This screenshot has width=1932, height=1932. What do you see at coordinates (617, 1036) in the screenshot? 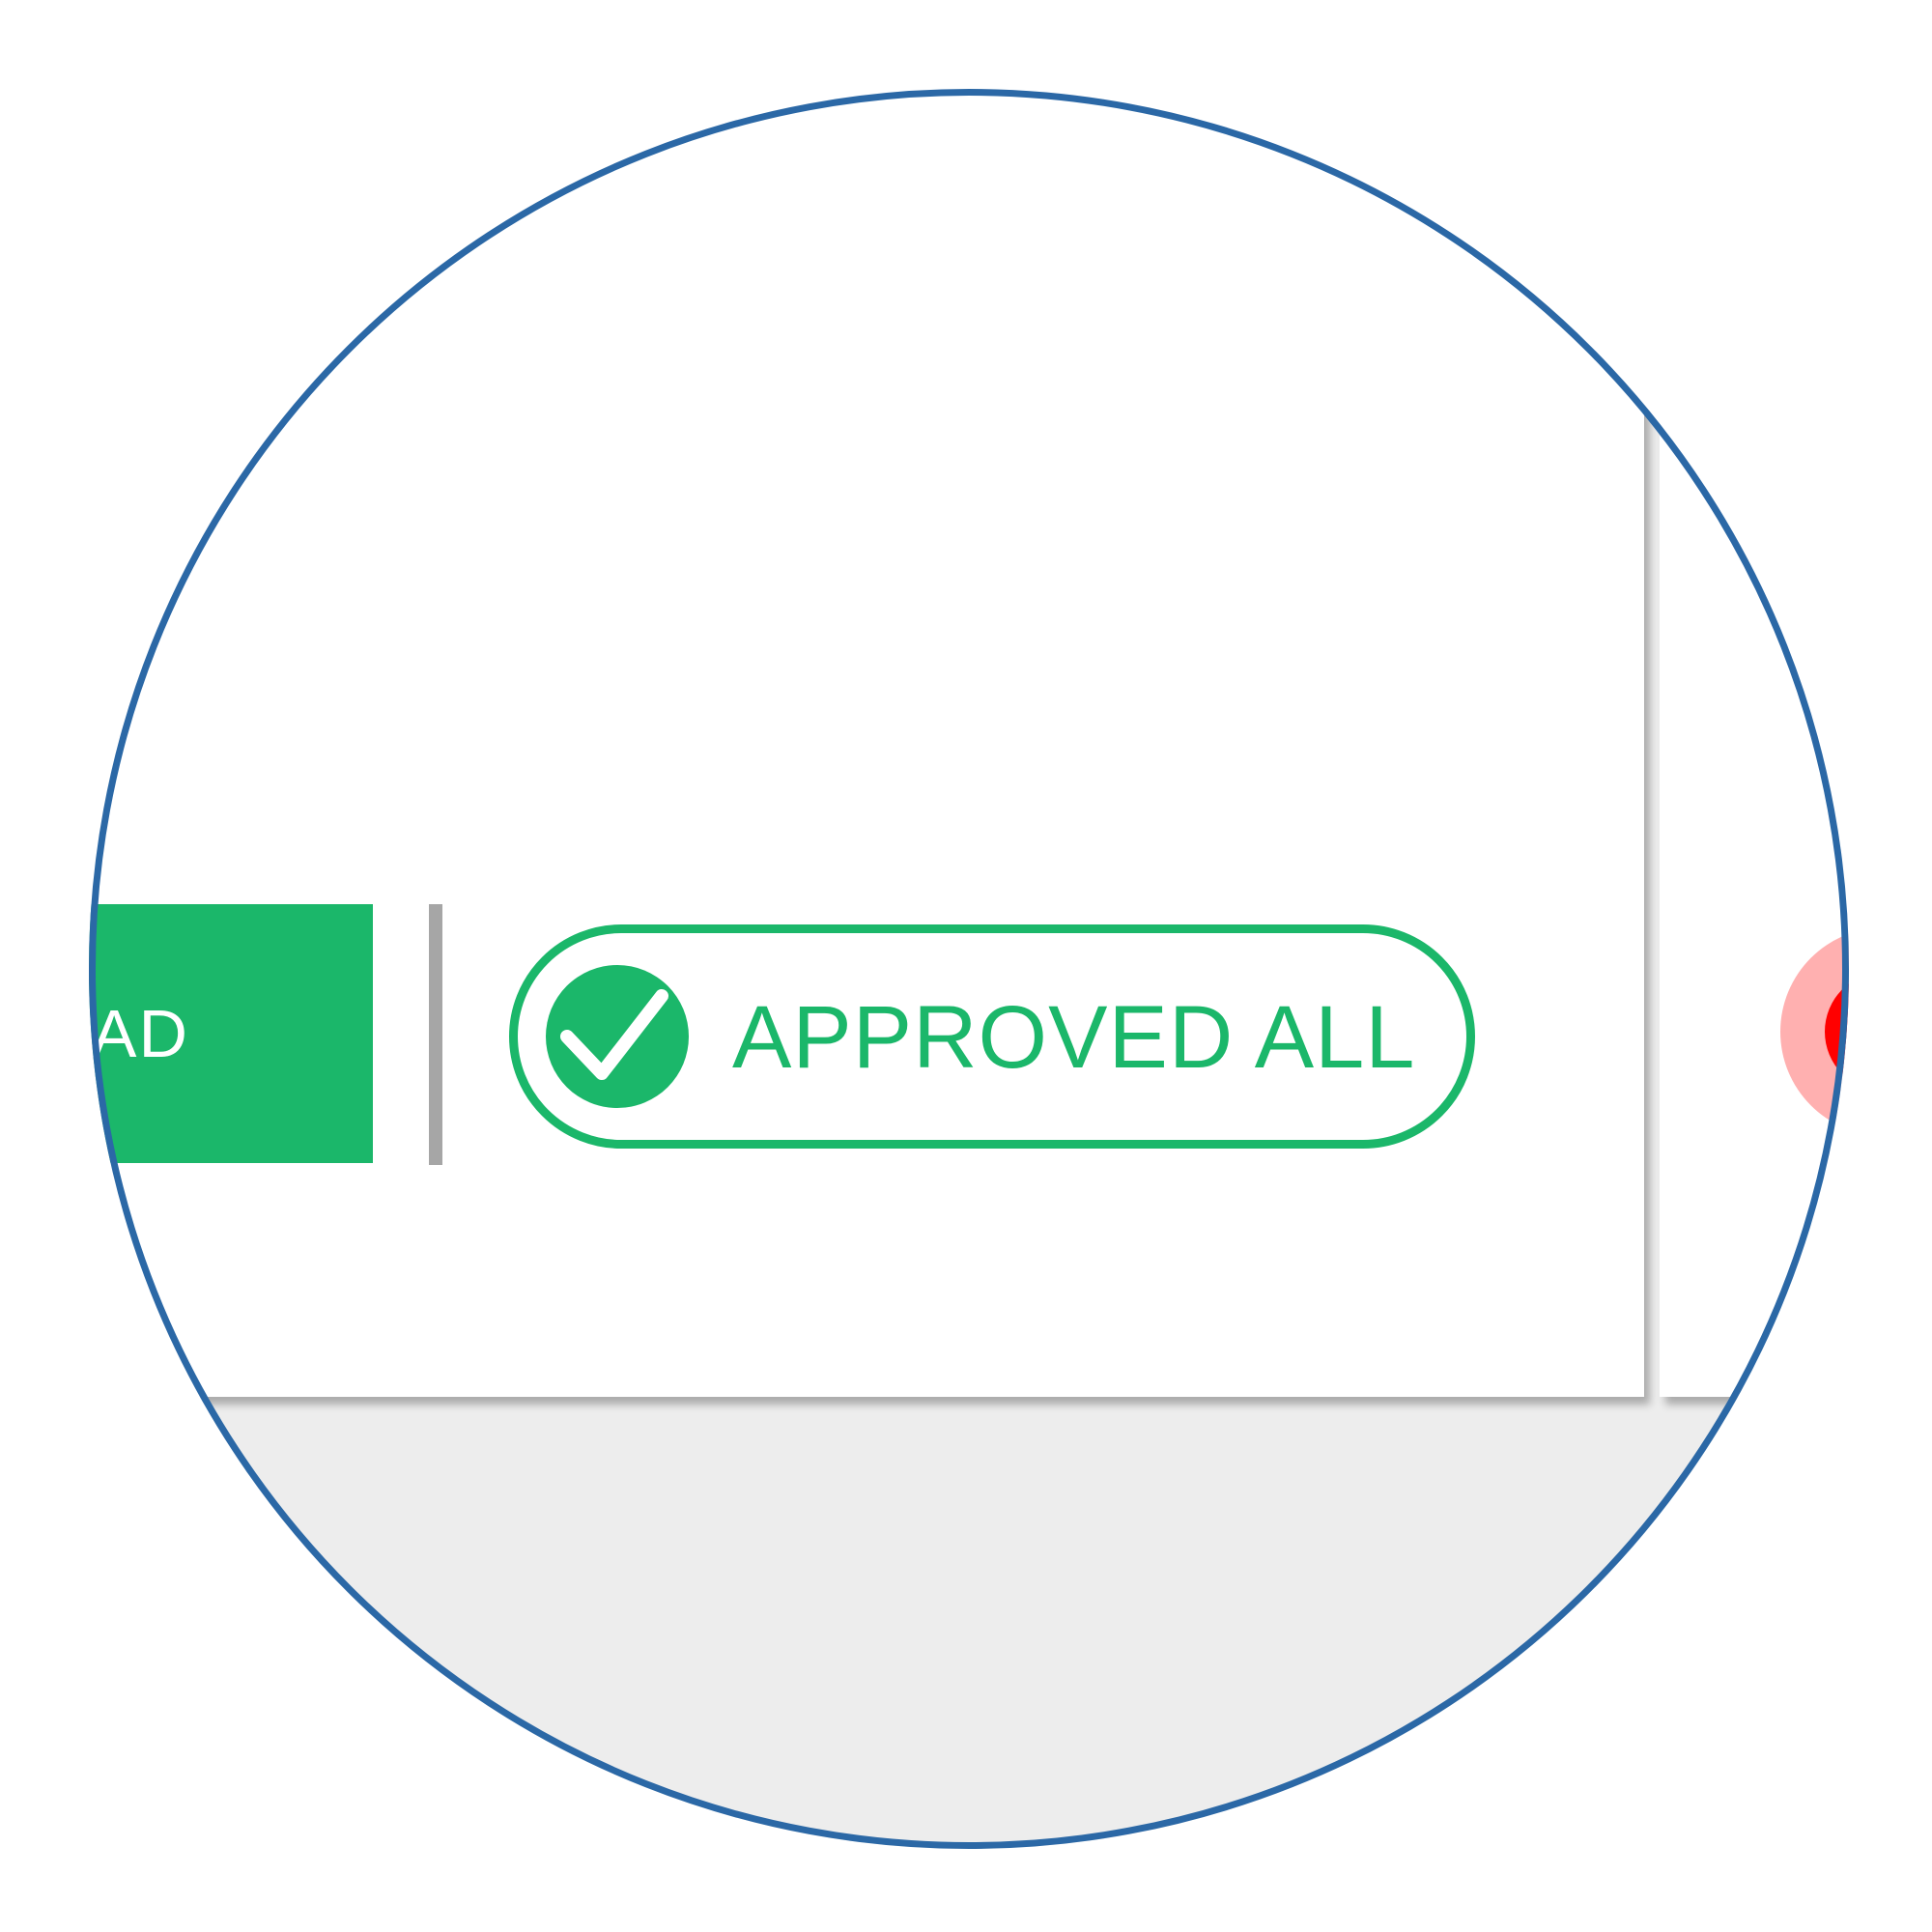
I see `check-circle-icon` at bounding box center [617, 1036].